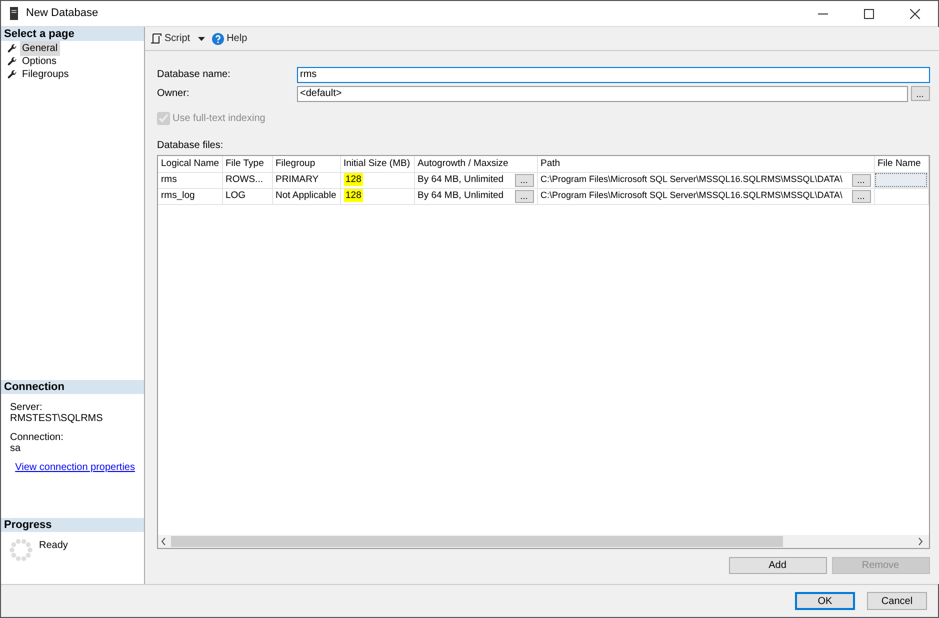  Describe the element at coordinates (194, 75) in the screenshot. I see `field-label: Database name:` at that location.